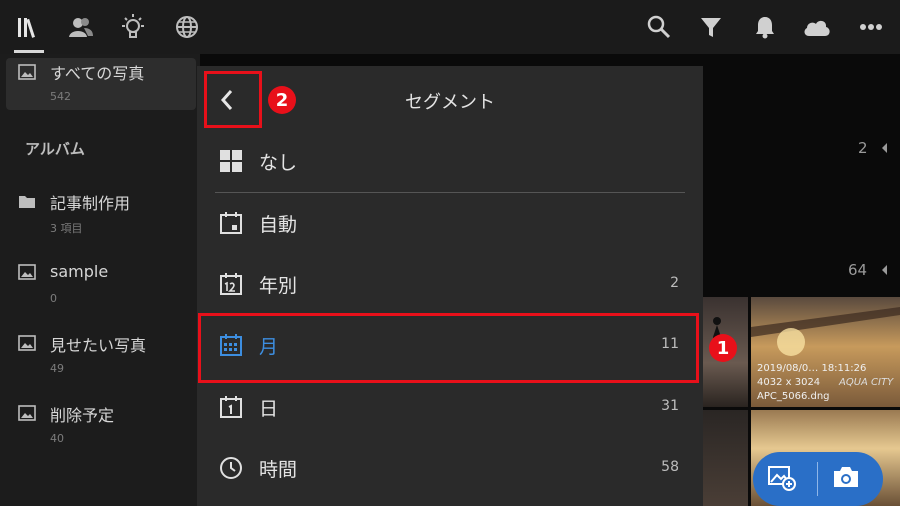 This screenshot has height=506, width=900. I want to click on people-icon, so click(81, 27).